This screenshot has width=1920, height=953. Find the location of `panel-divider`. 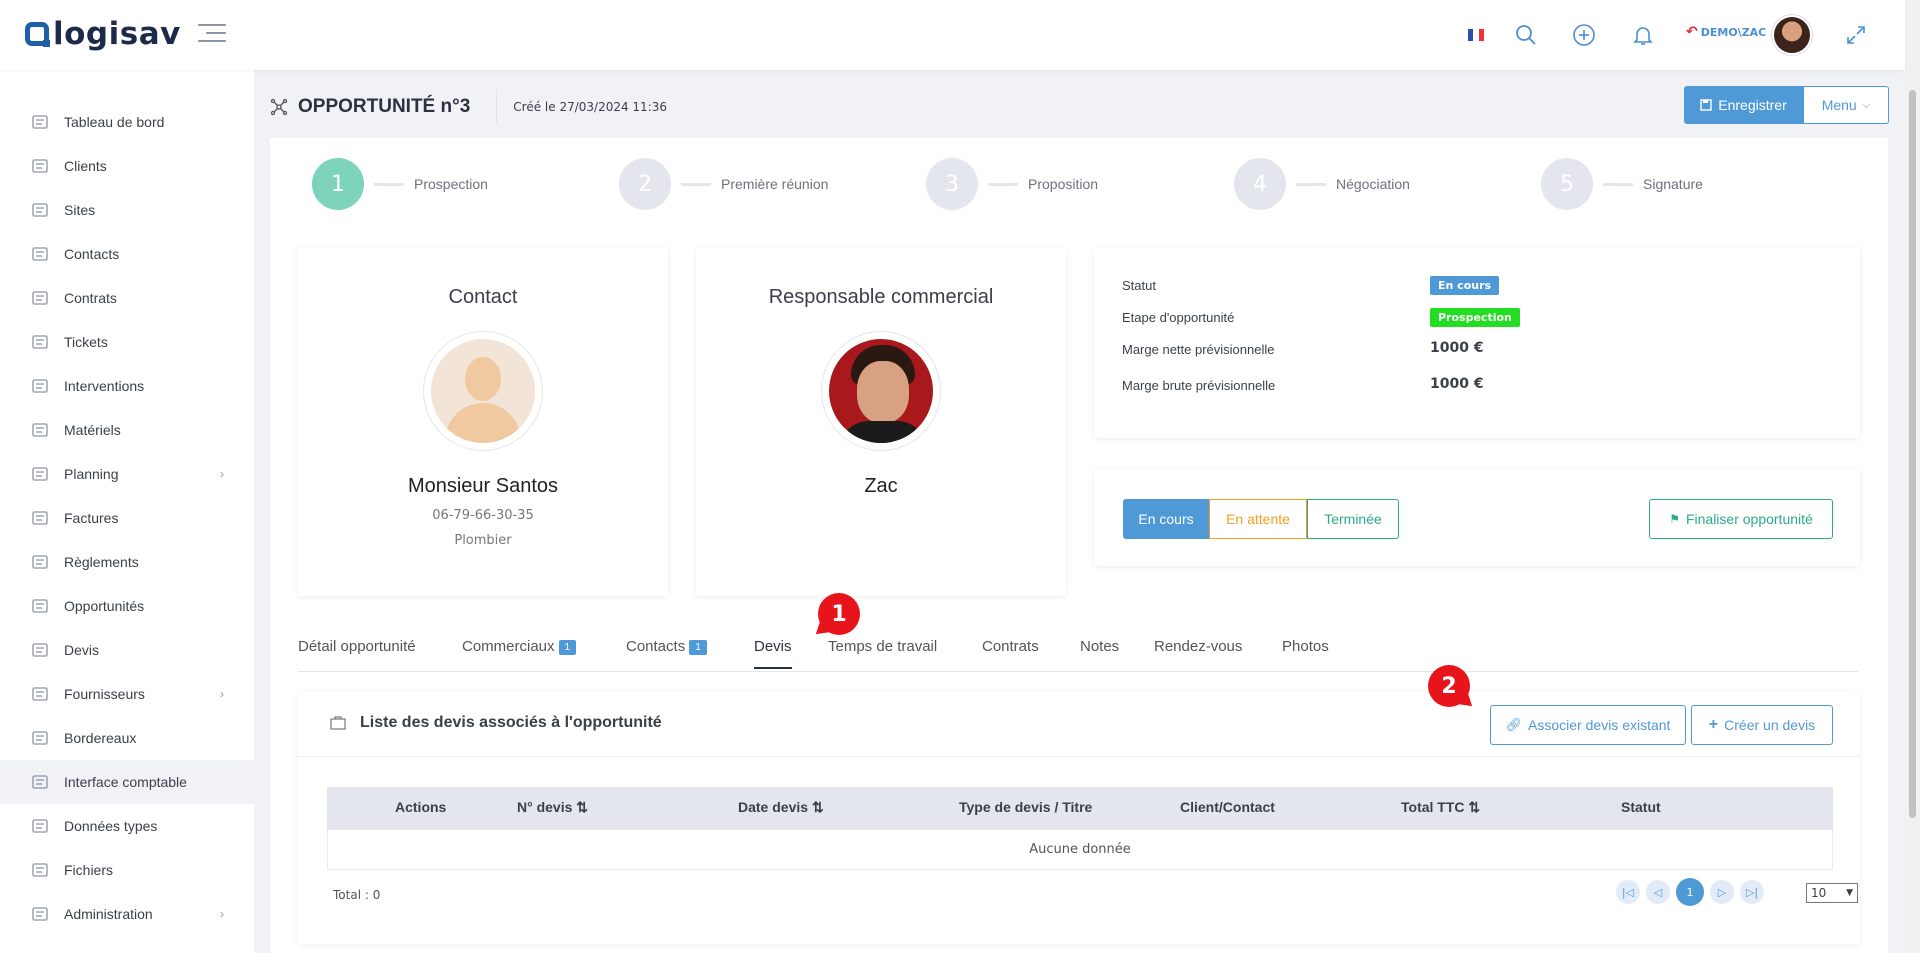

panel-divider is located at coordinates (1079, 756).